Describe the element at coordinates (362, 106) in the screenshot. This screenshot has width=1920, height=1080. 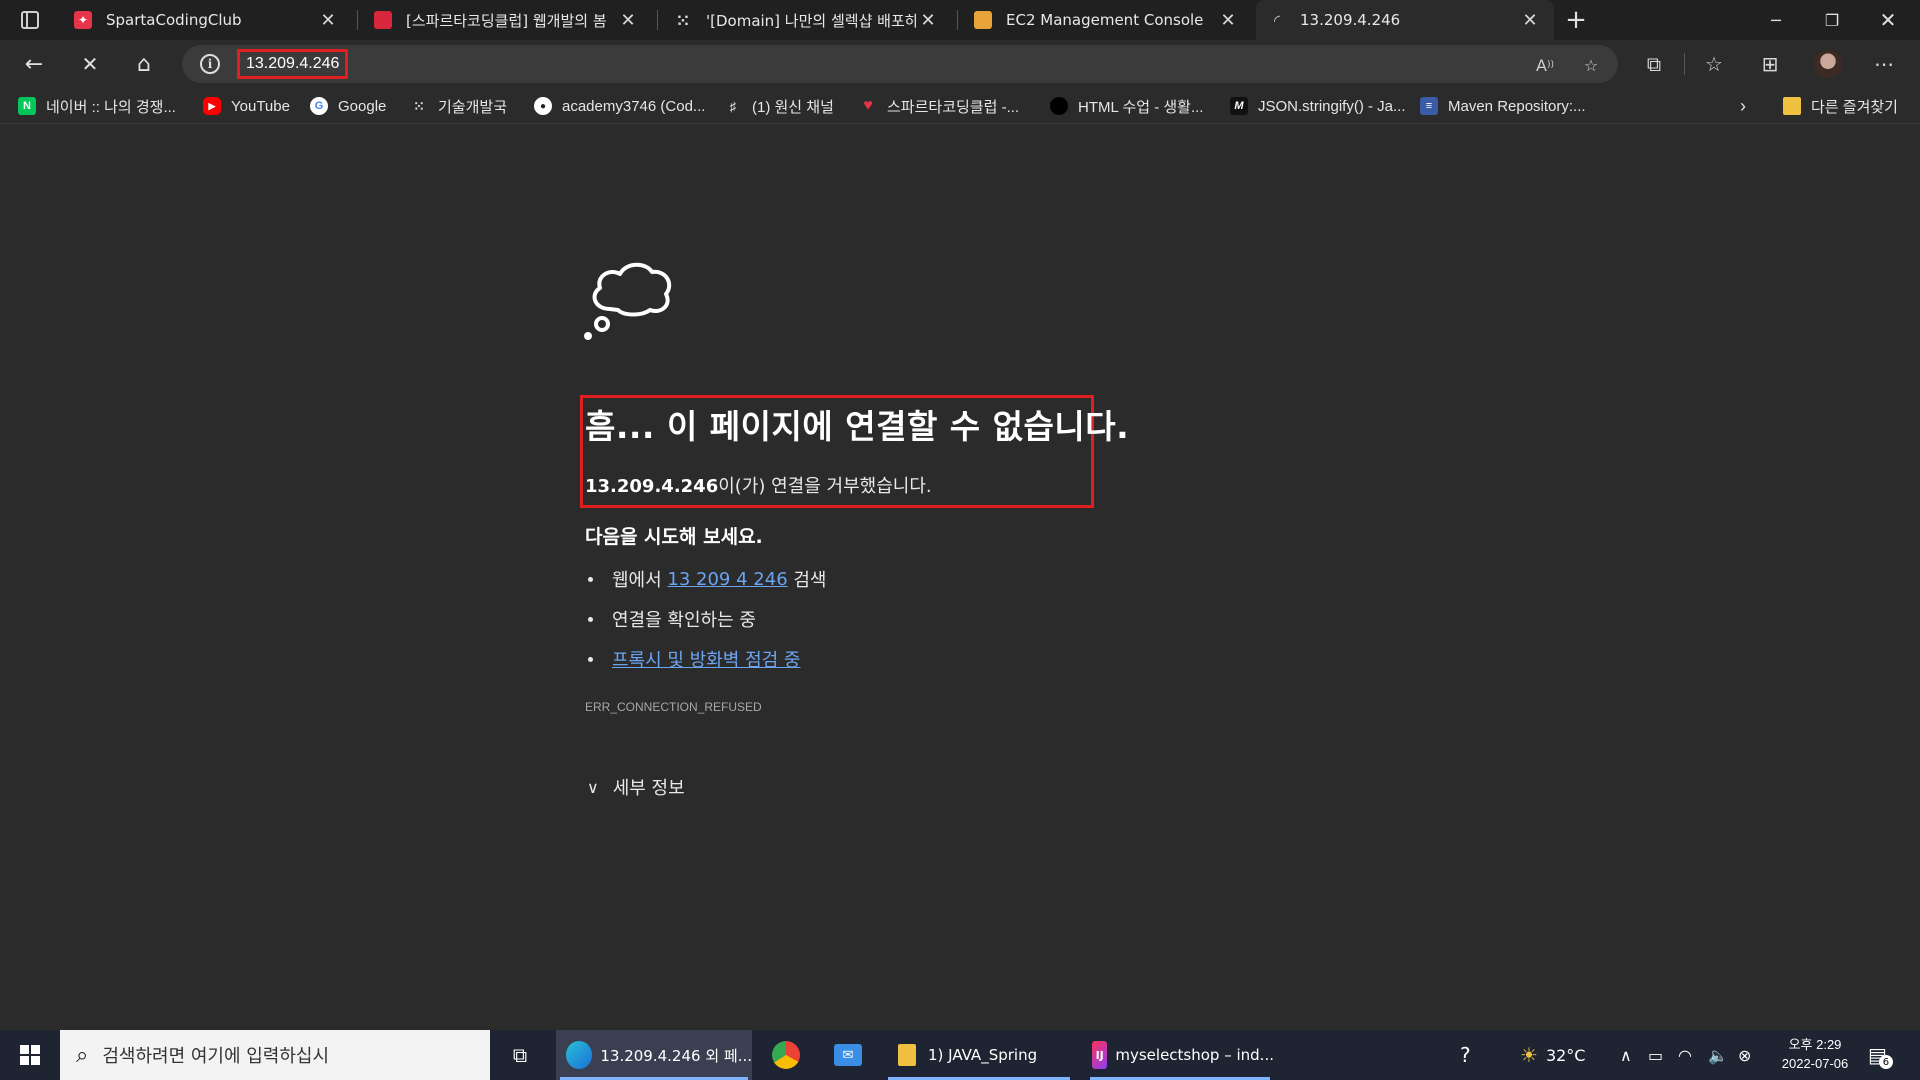
I see `bookmark-label: Google` at that location.